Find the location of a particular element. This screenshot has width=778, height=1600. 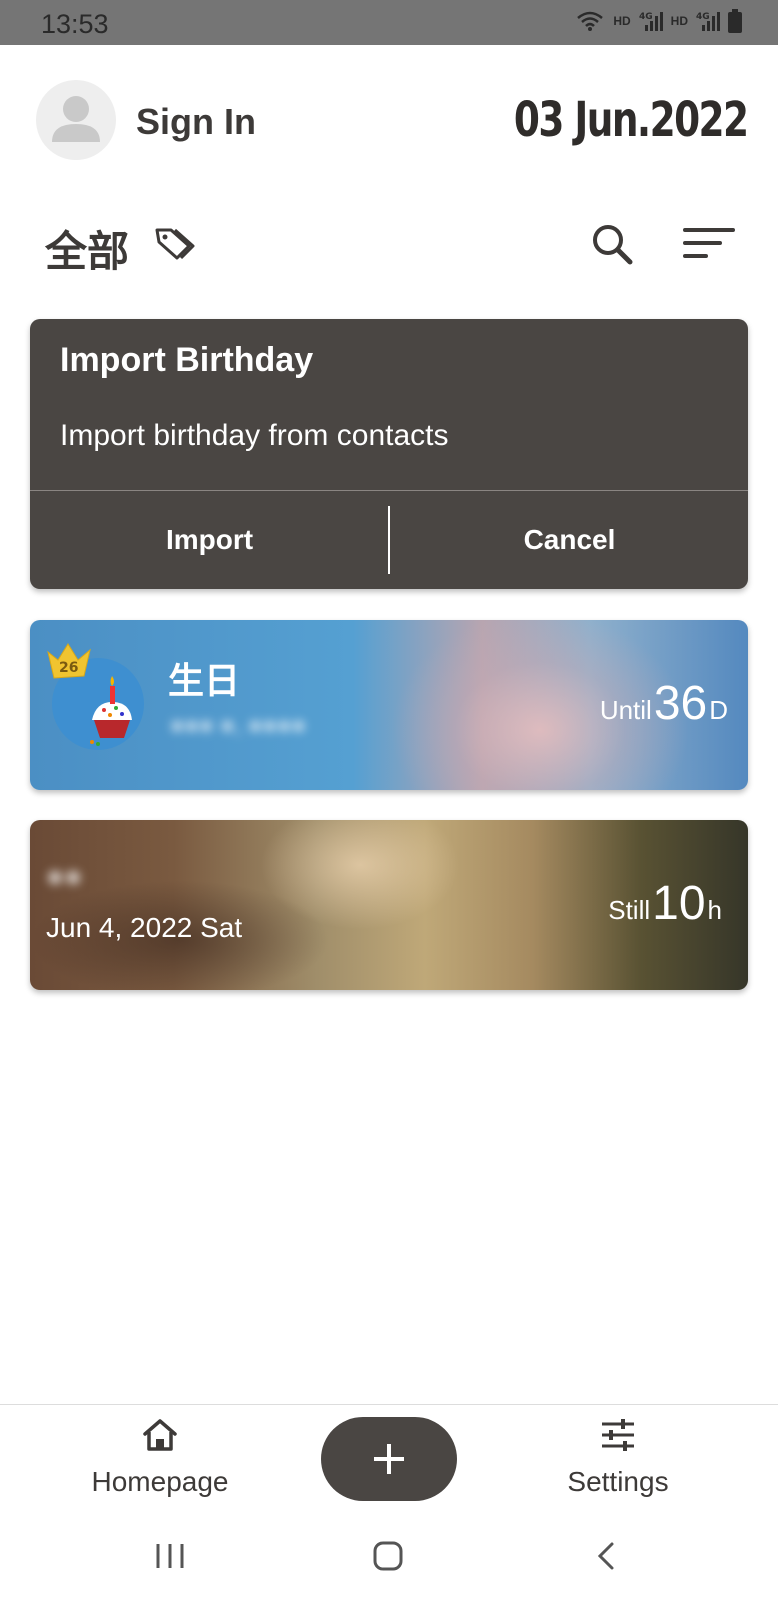

event-card-birthday: 26 生日 ●●● ●, ●●●● Until 36 D is located at coordinates (389, 705).